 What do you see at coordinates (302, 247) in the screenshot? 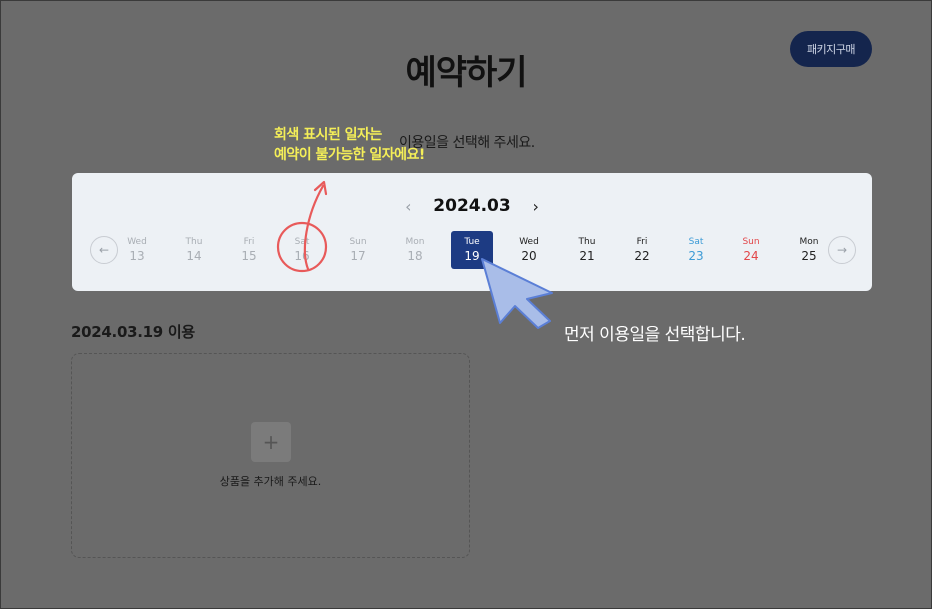
I see `highlight-circle` at bounding box center [302, 247].